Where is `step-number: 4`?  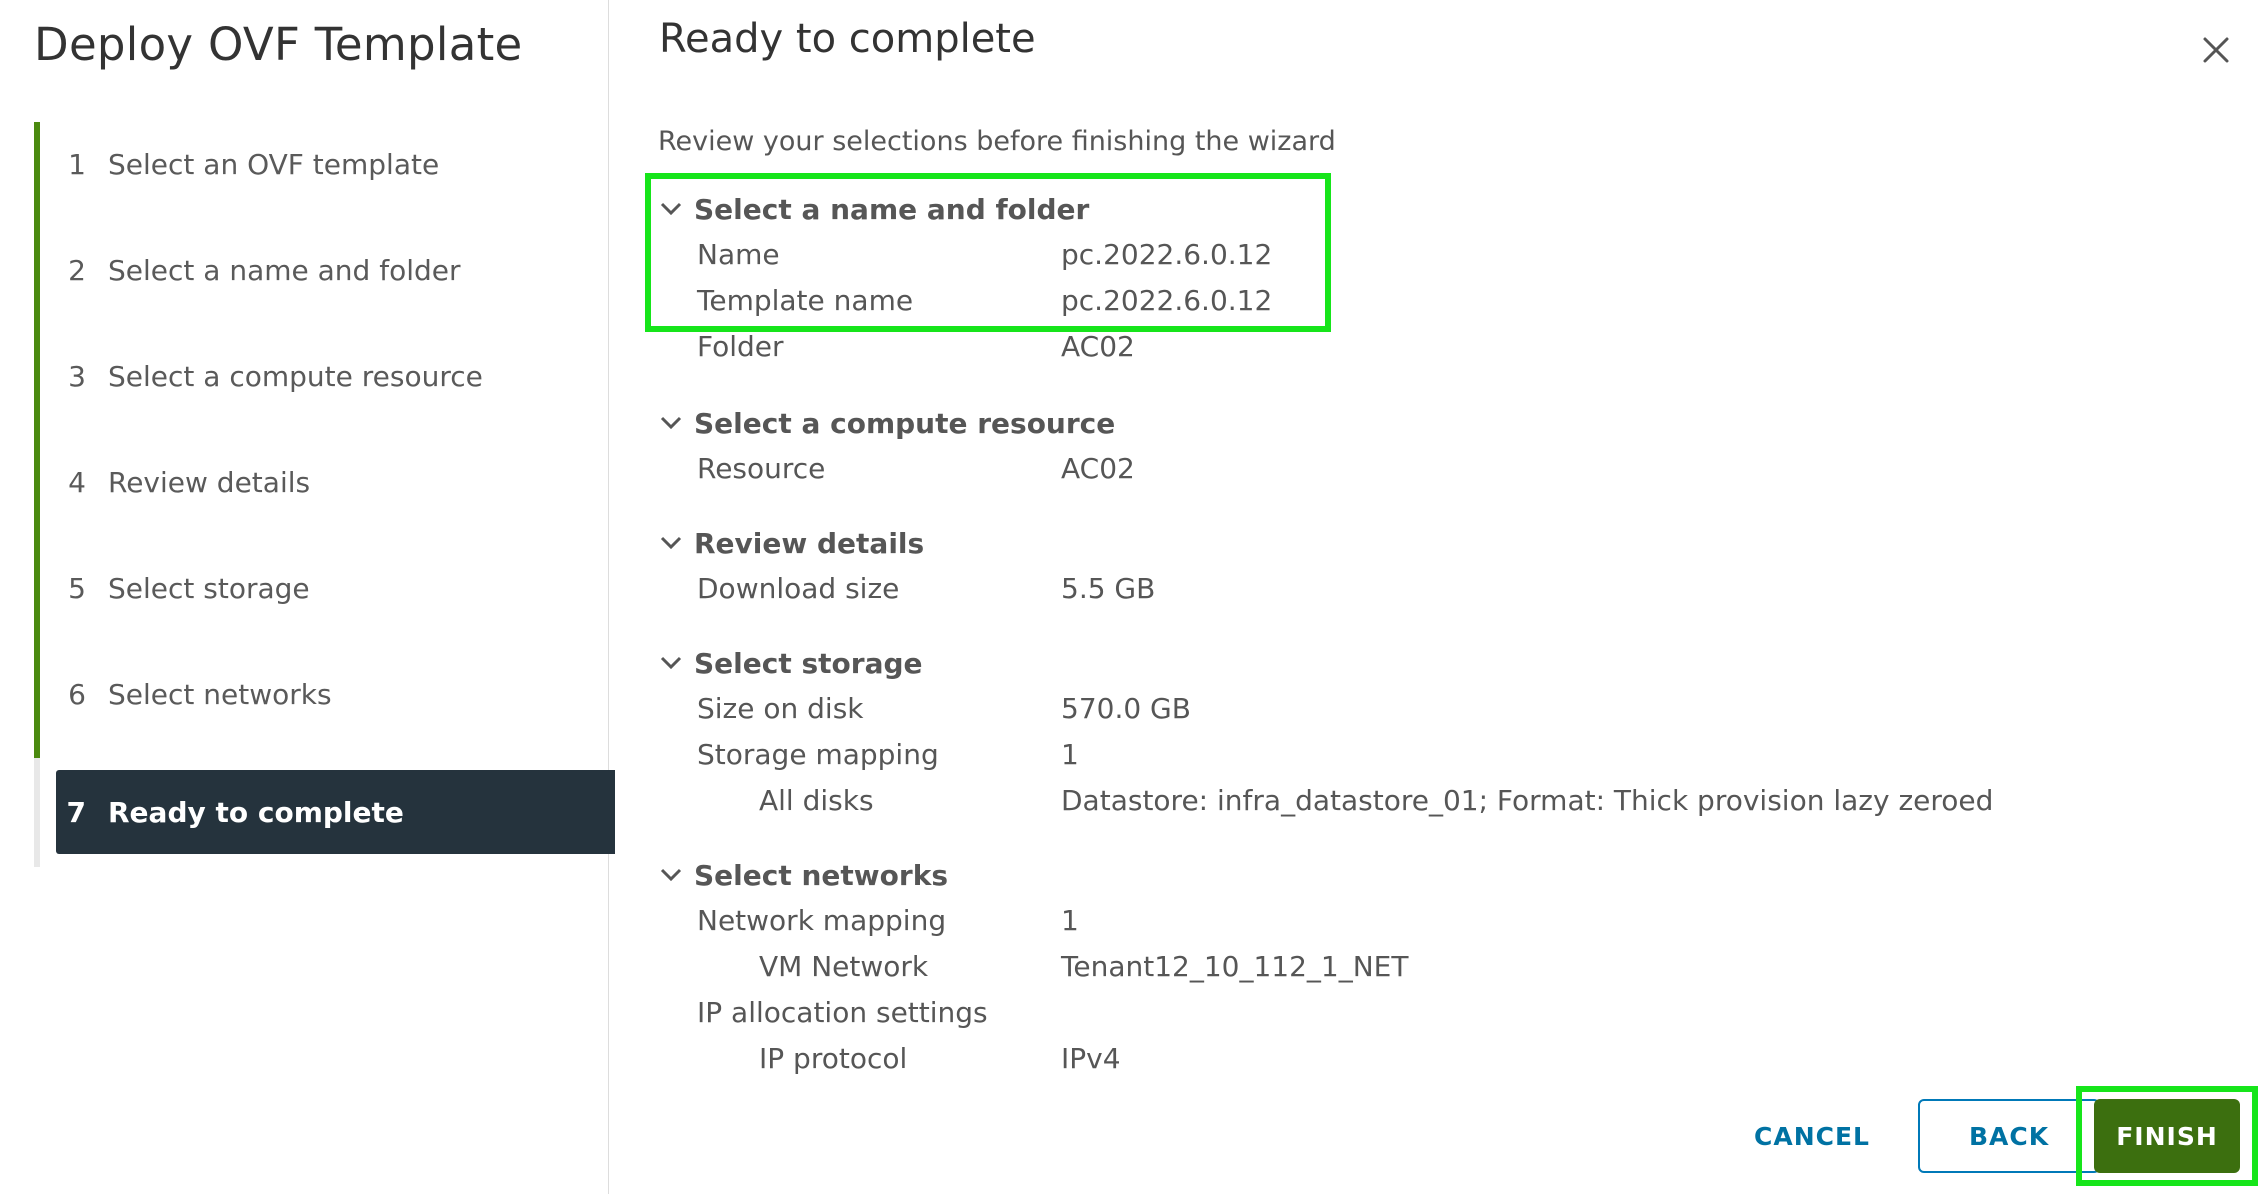
step-number: 4 is located at coordinates (77, 482).